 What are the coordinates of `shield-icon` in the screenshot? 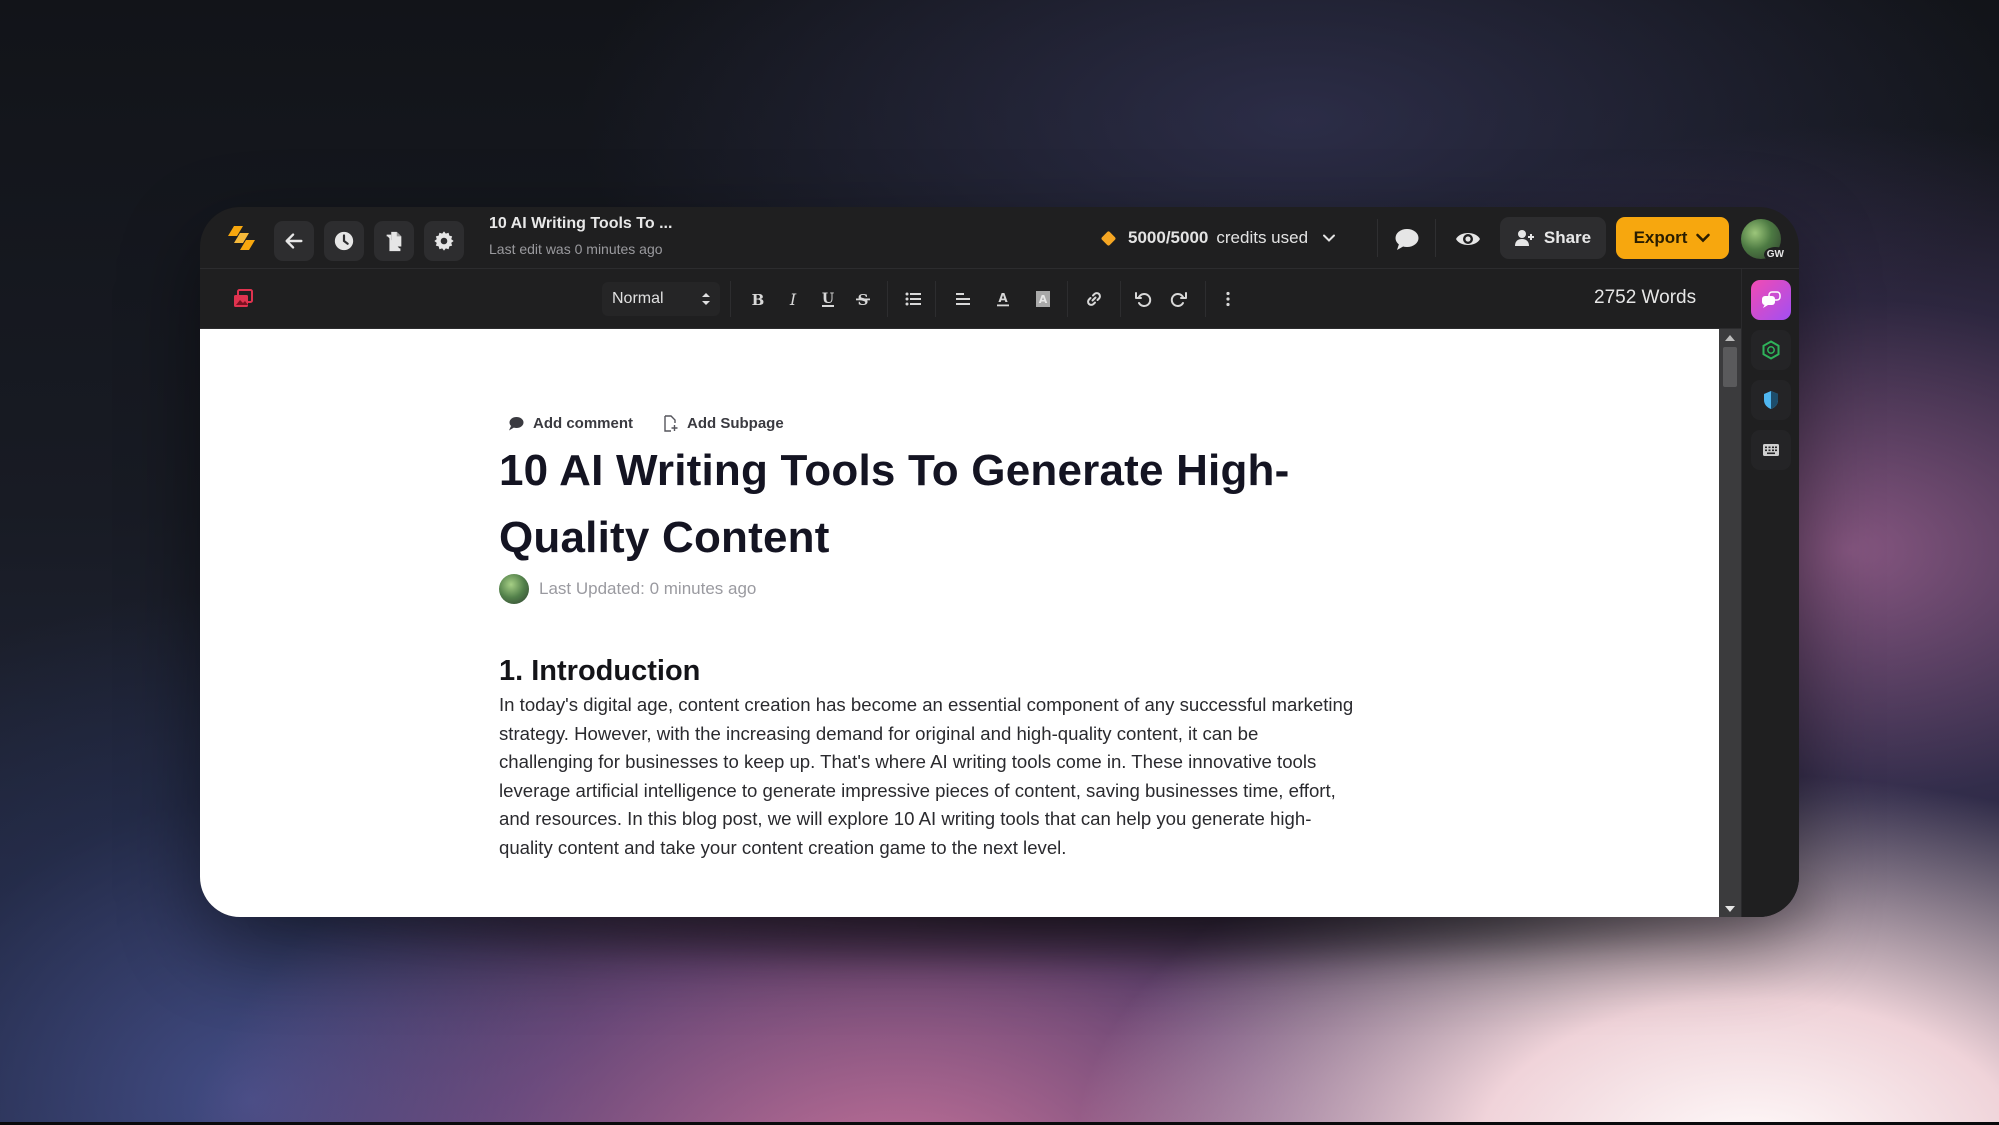 It's located at (1771, 400).